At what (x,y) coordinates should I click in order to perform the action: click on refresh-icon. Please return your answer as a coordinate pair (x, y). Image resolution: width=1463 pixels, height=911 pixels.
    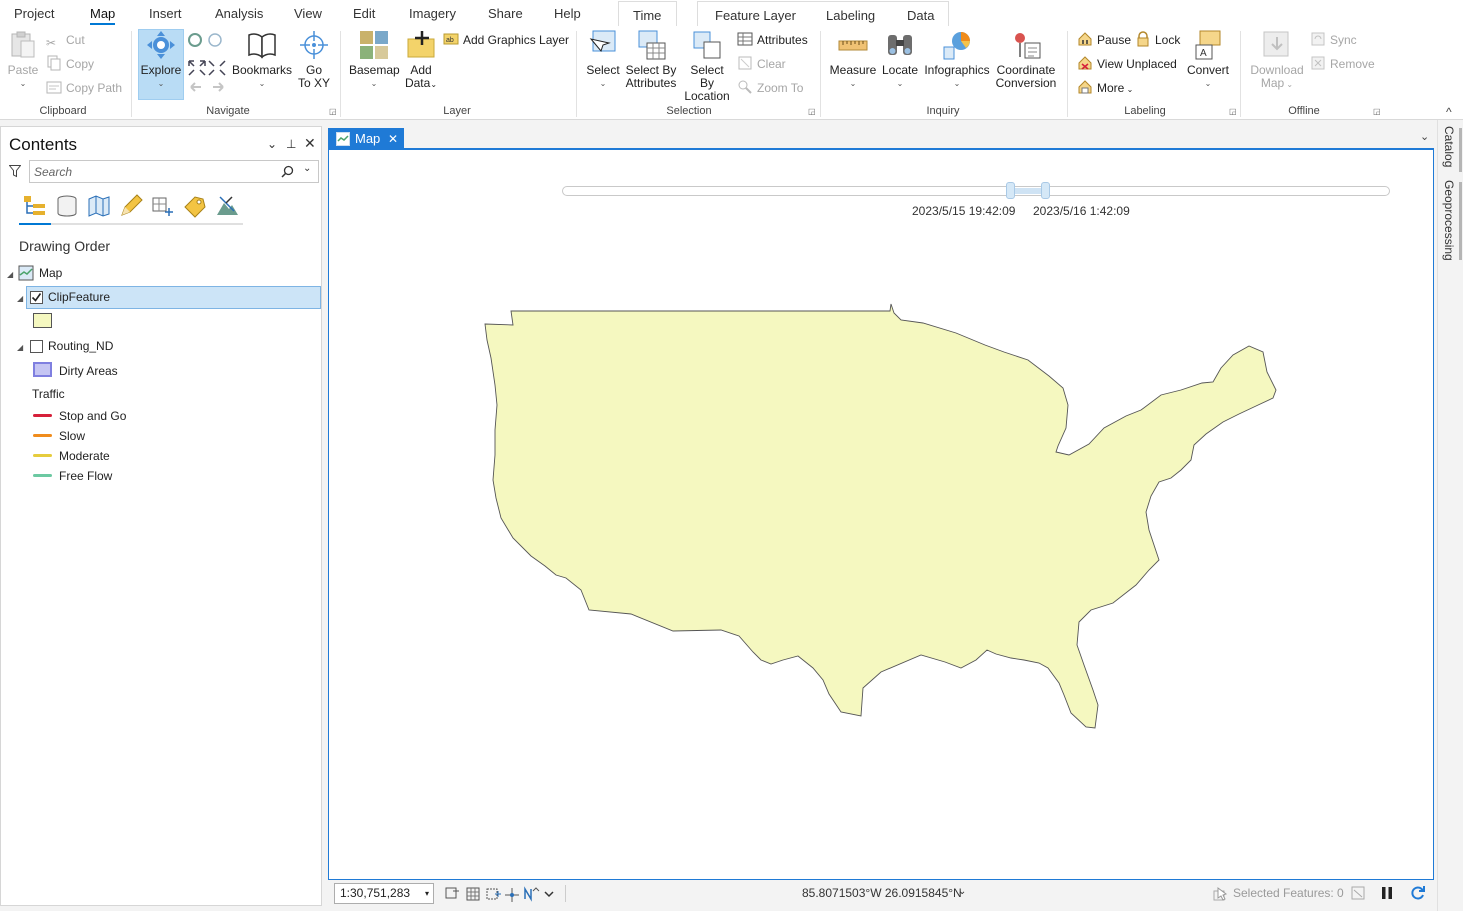
    Looking at the image, I should click on (1418, 893).